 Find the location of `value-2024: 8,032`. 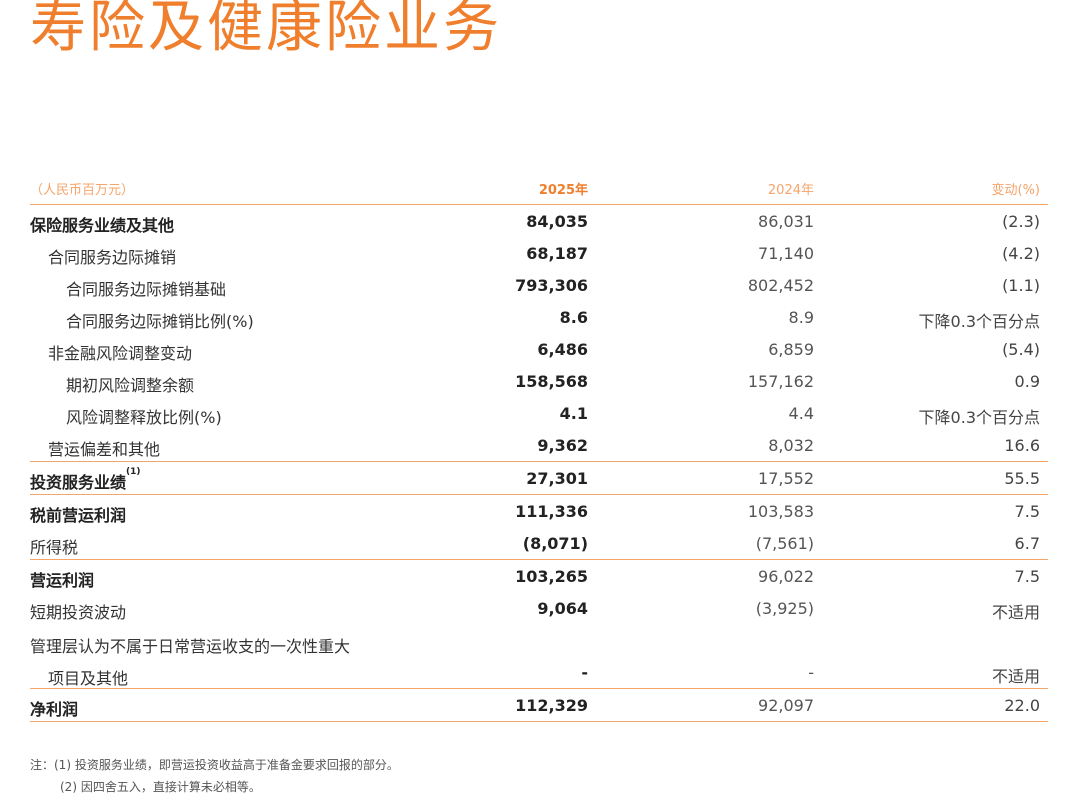

value-2024: 8,032 is located at coordinates (791, 445).